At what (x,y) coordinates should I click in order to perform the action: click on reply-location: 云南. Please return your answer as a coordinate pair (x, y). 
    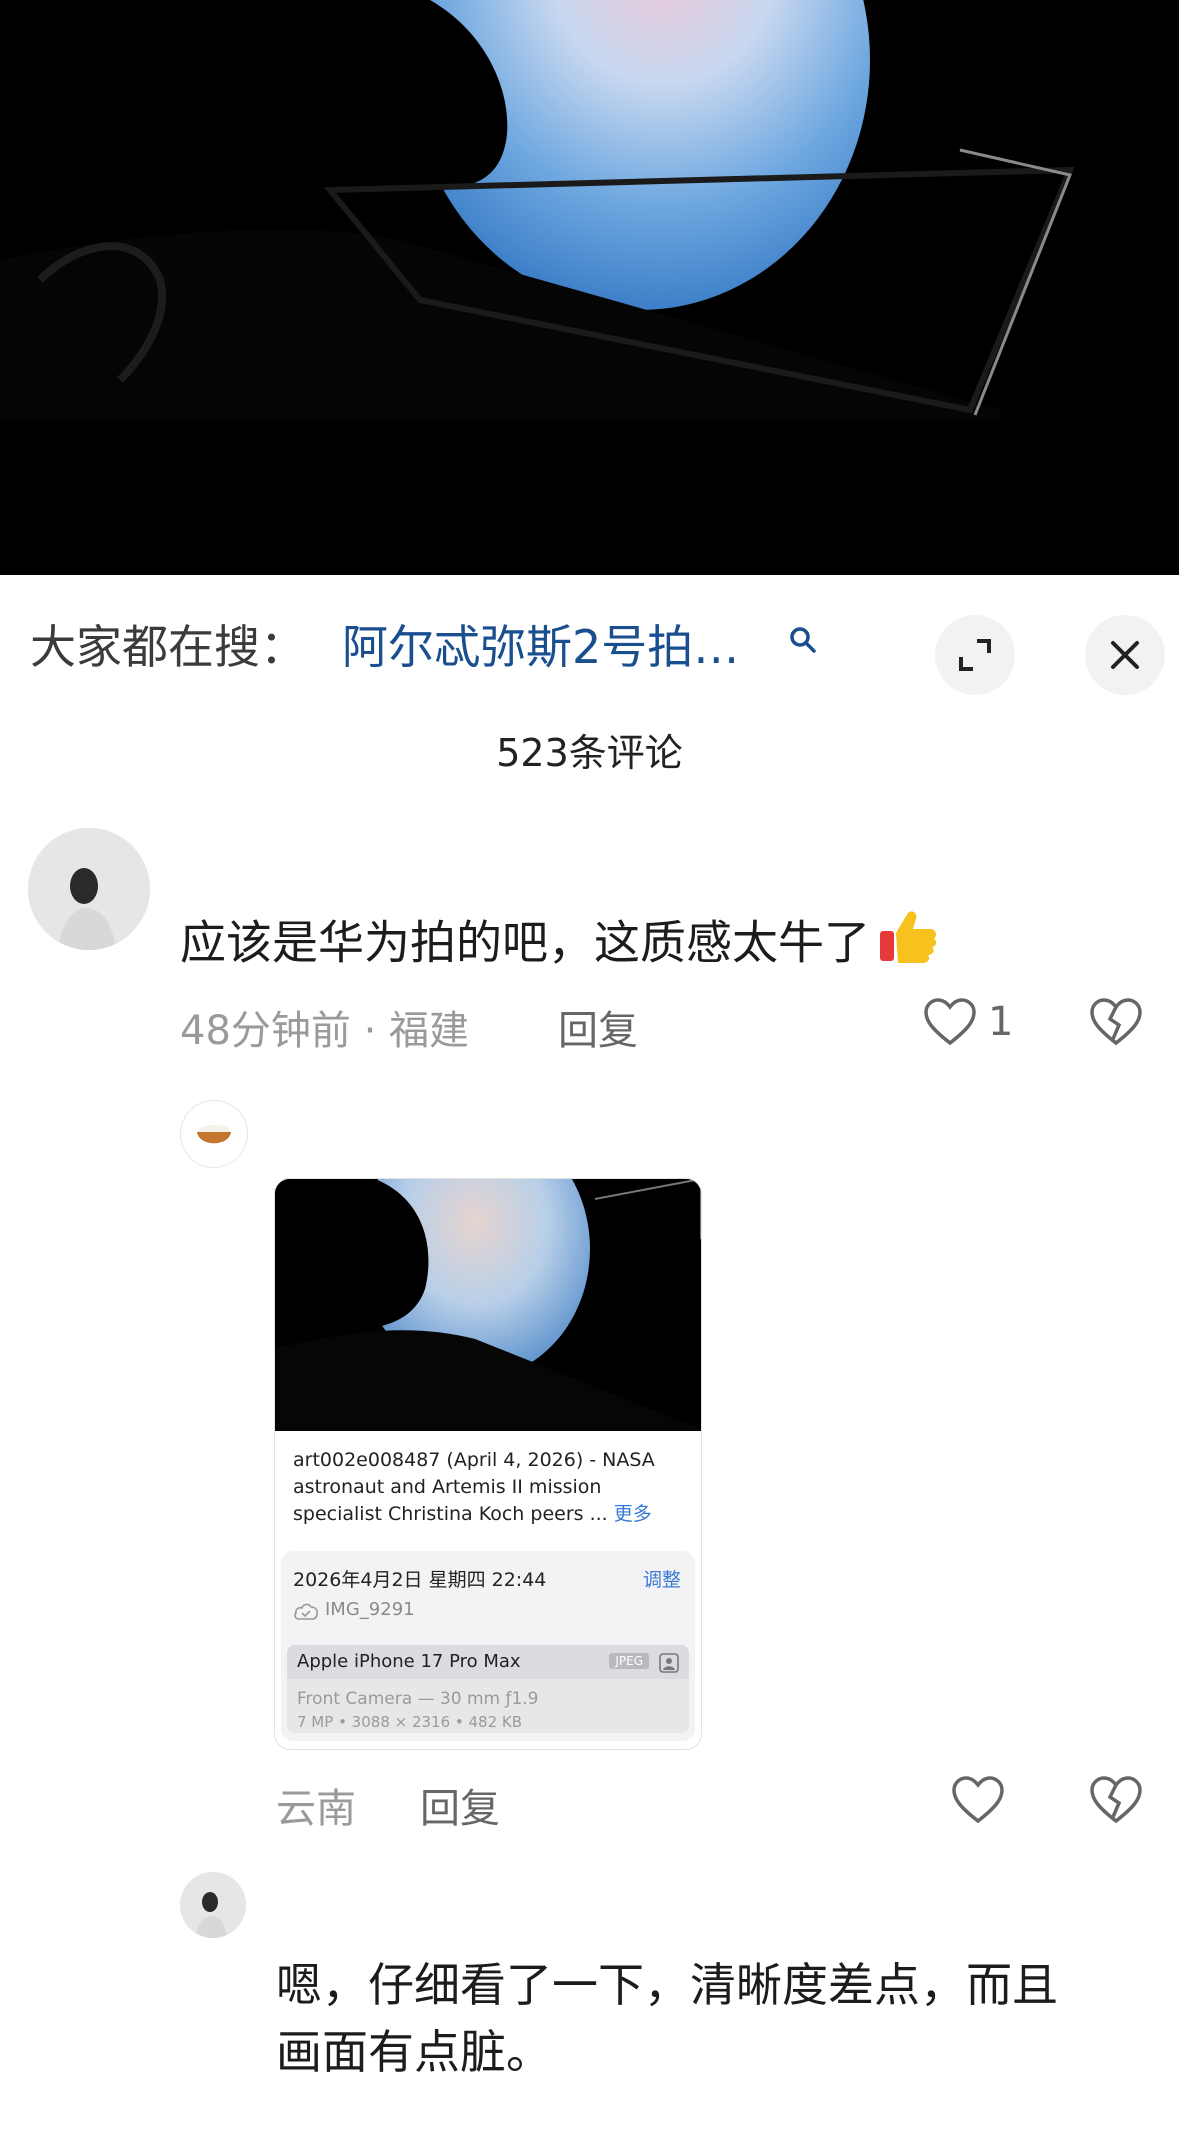
    Looking at the image, I should click on (316, 1809).